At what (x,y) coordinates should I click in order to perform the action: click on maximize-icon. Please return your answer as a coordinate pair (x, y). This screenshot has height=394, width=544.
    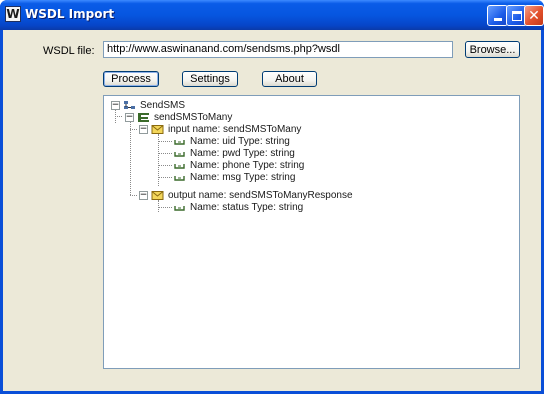
    Looking at the image, I should click on (516, 15).